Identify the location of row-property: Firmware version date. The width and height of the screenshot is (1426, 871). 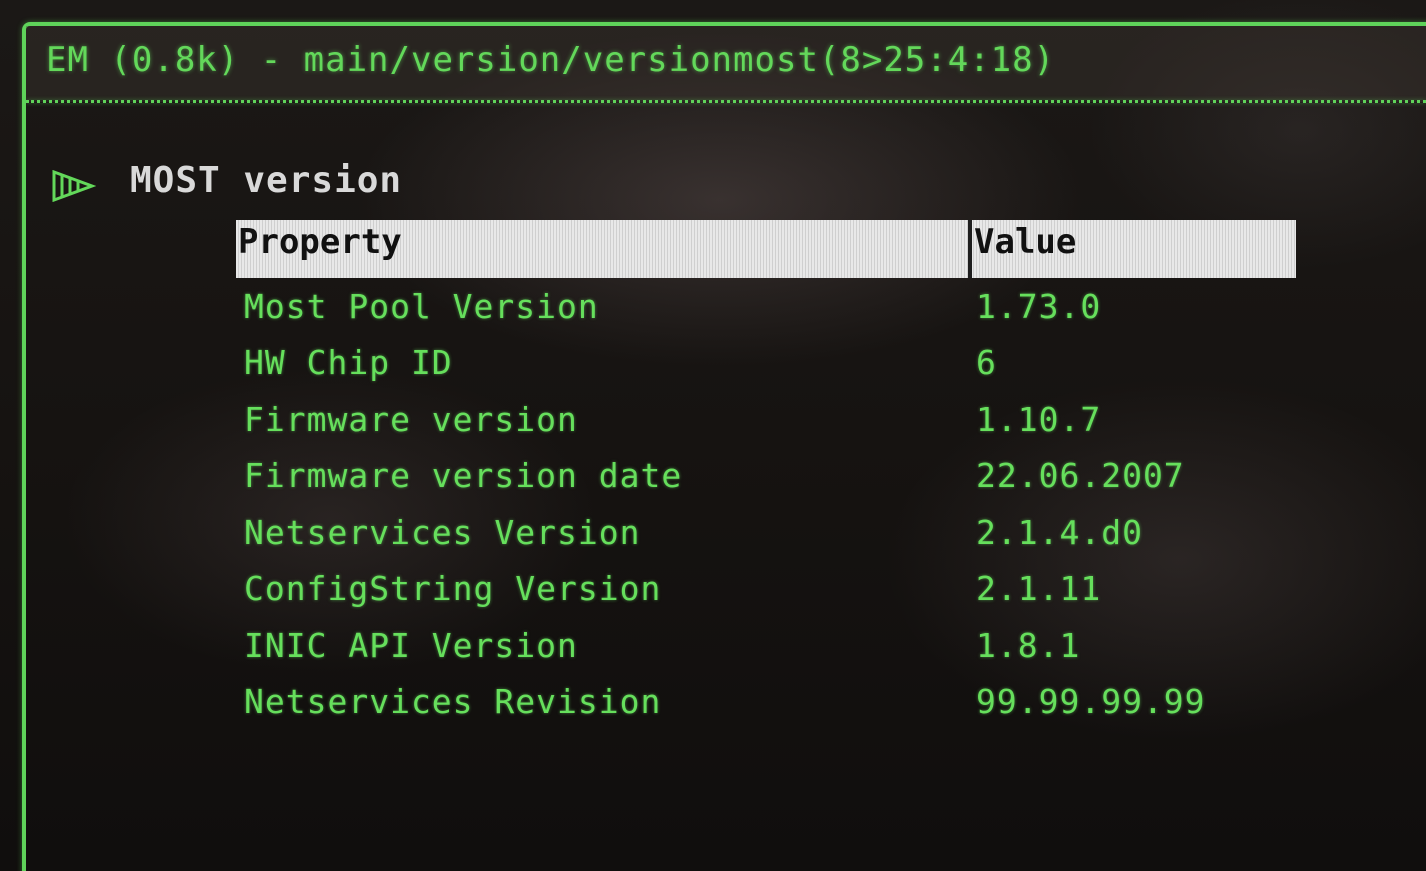
(463, 476).